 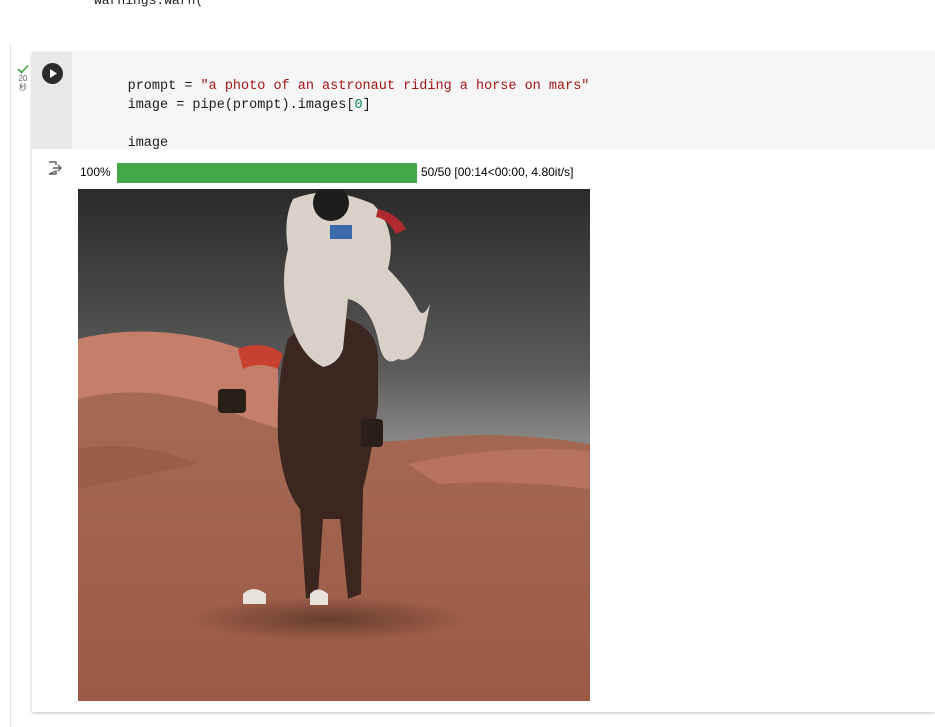 I want to click on previous-output-text: warnings.warn(, so click(x=149, y=4).